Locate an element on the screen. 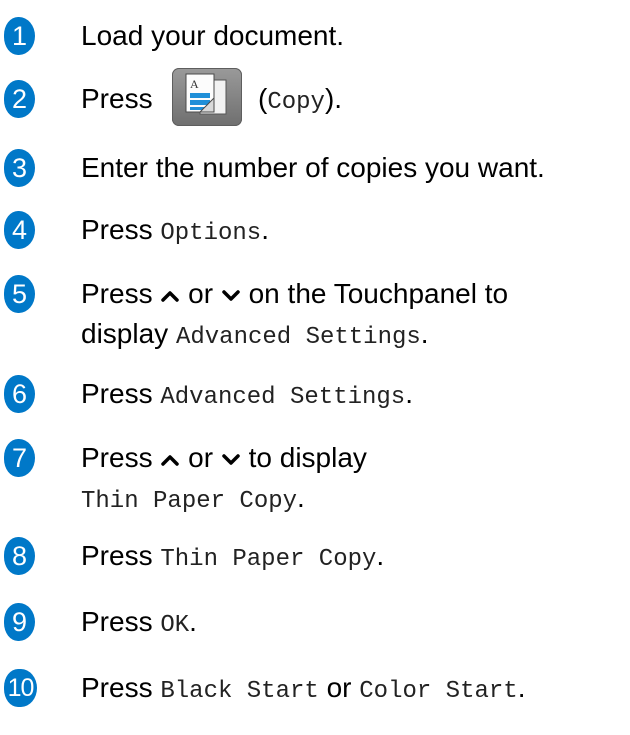  step-text: Load your document. is located at coordinates (212, 36).